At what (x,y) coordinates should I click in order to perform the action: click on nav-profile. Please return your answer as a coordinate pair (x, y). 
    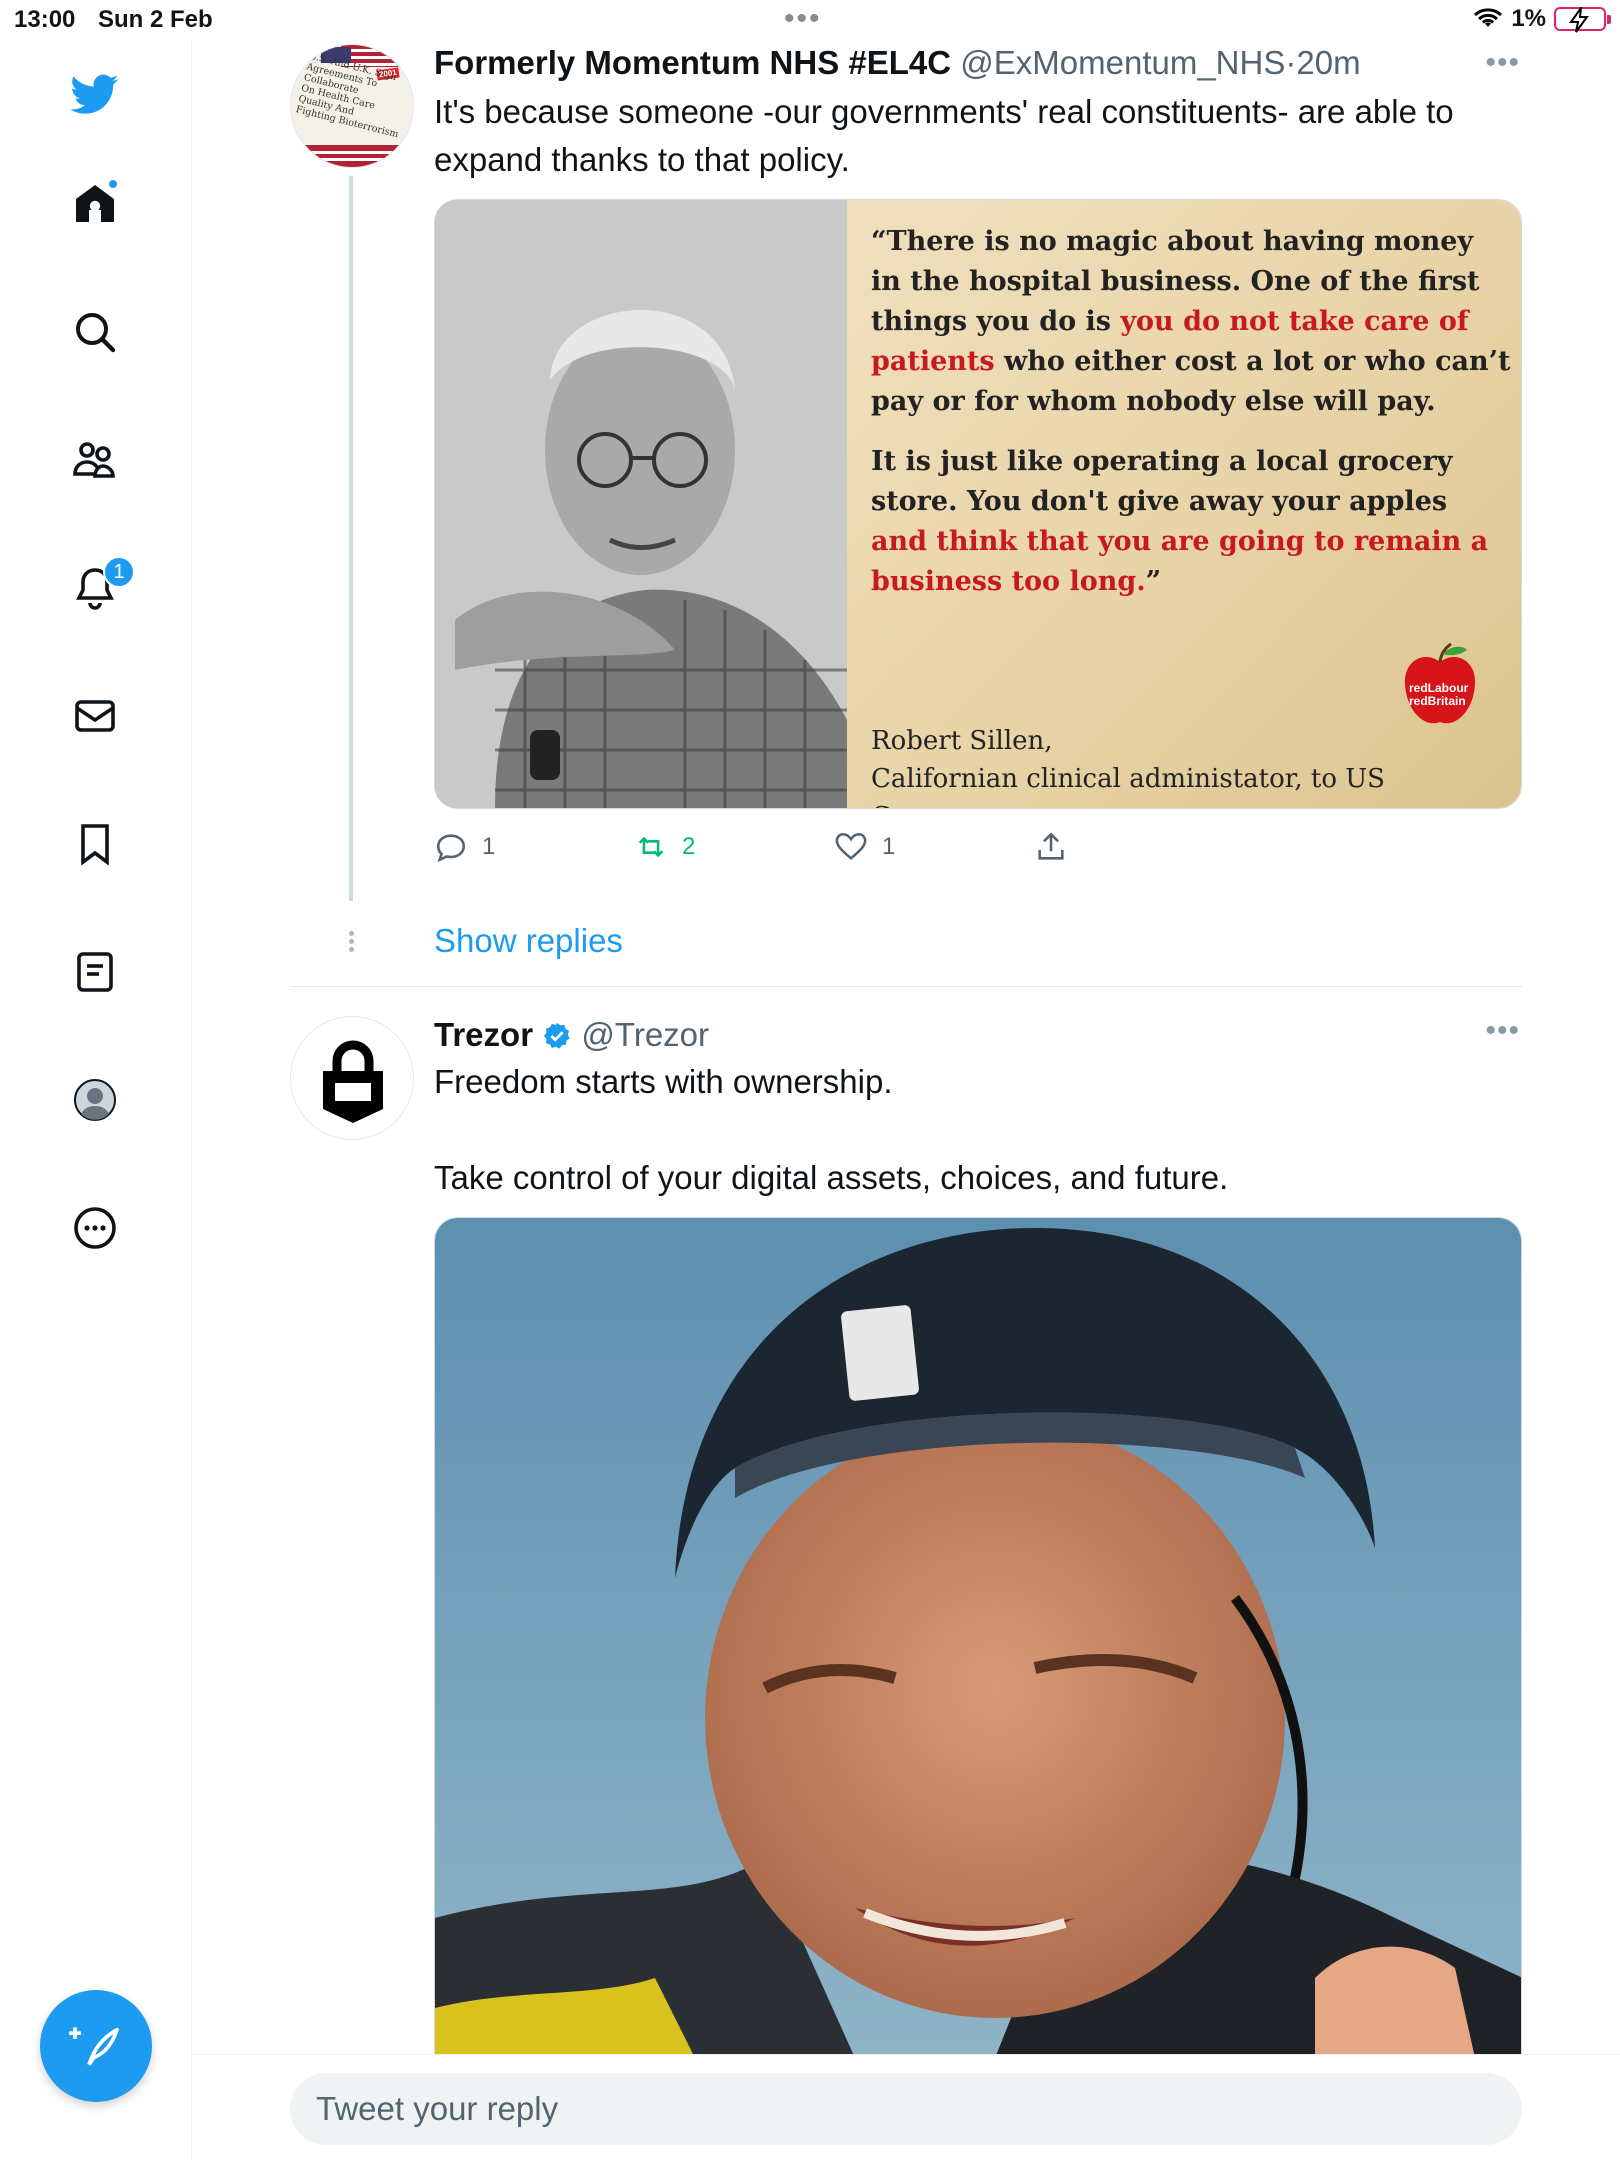
    Looking at the image, I should click on (95, 1100).